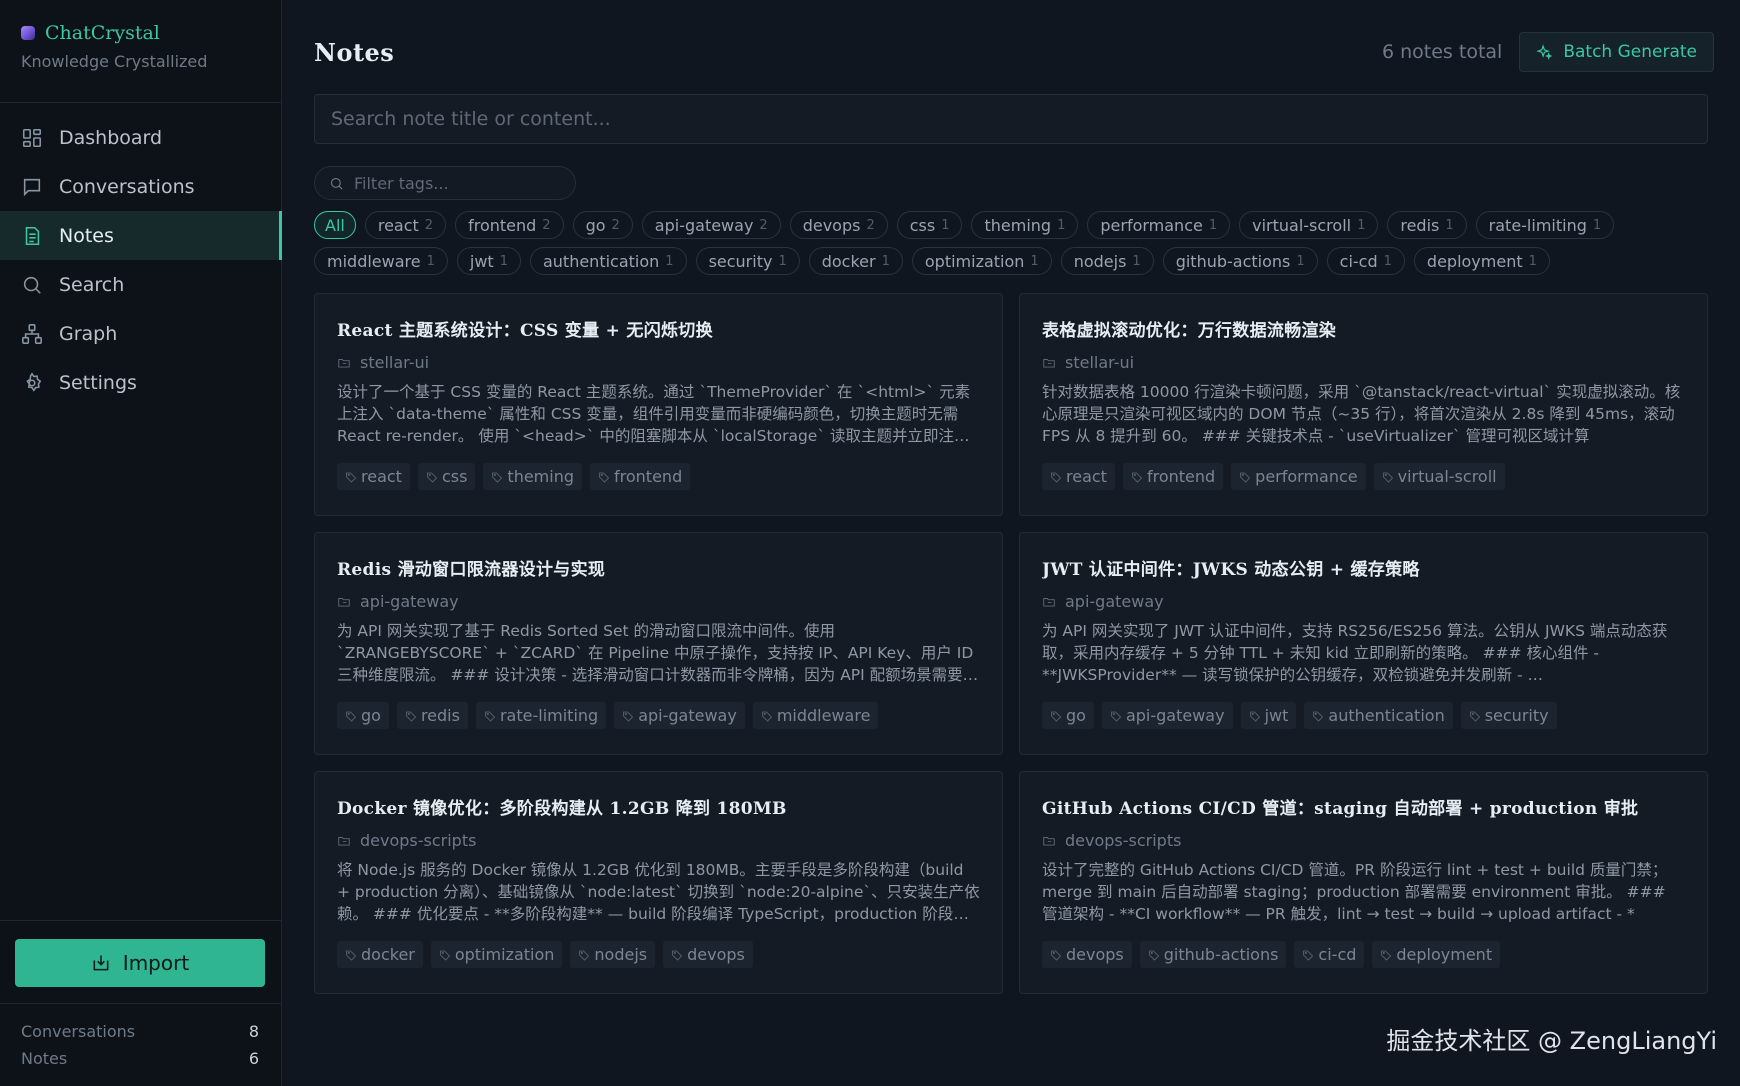 This screenshot has width=1740, height=1086. Describe the element at coordinates (541, 715) in the screenshot. I see `note-tag-chip: rate-limiting` at that location.